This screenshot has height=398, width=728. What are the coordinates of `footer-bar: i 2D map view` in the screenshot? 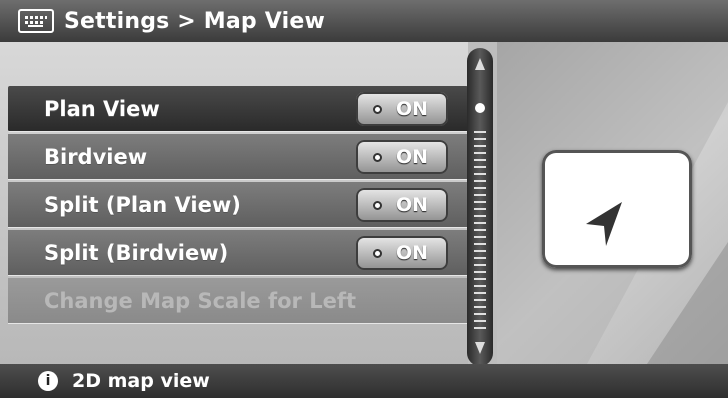 It's located at (364, 381).